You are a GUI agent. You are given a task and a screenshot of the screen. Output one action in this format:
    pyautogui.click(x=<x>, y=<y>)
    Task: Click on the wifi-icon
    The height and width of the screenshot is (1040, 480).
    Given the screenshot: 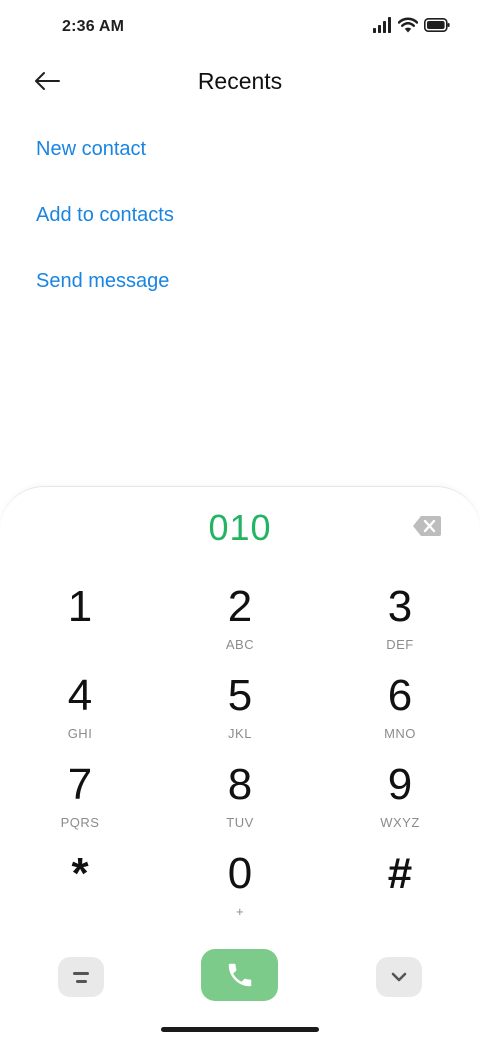 What is the action you would take?
    pyautogui.click(x=408, y=25)
    